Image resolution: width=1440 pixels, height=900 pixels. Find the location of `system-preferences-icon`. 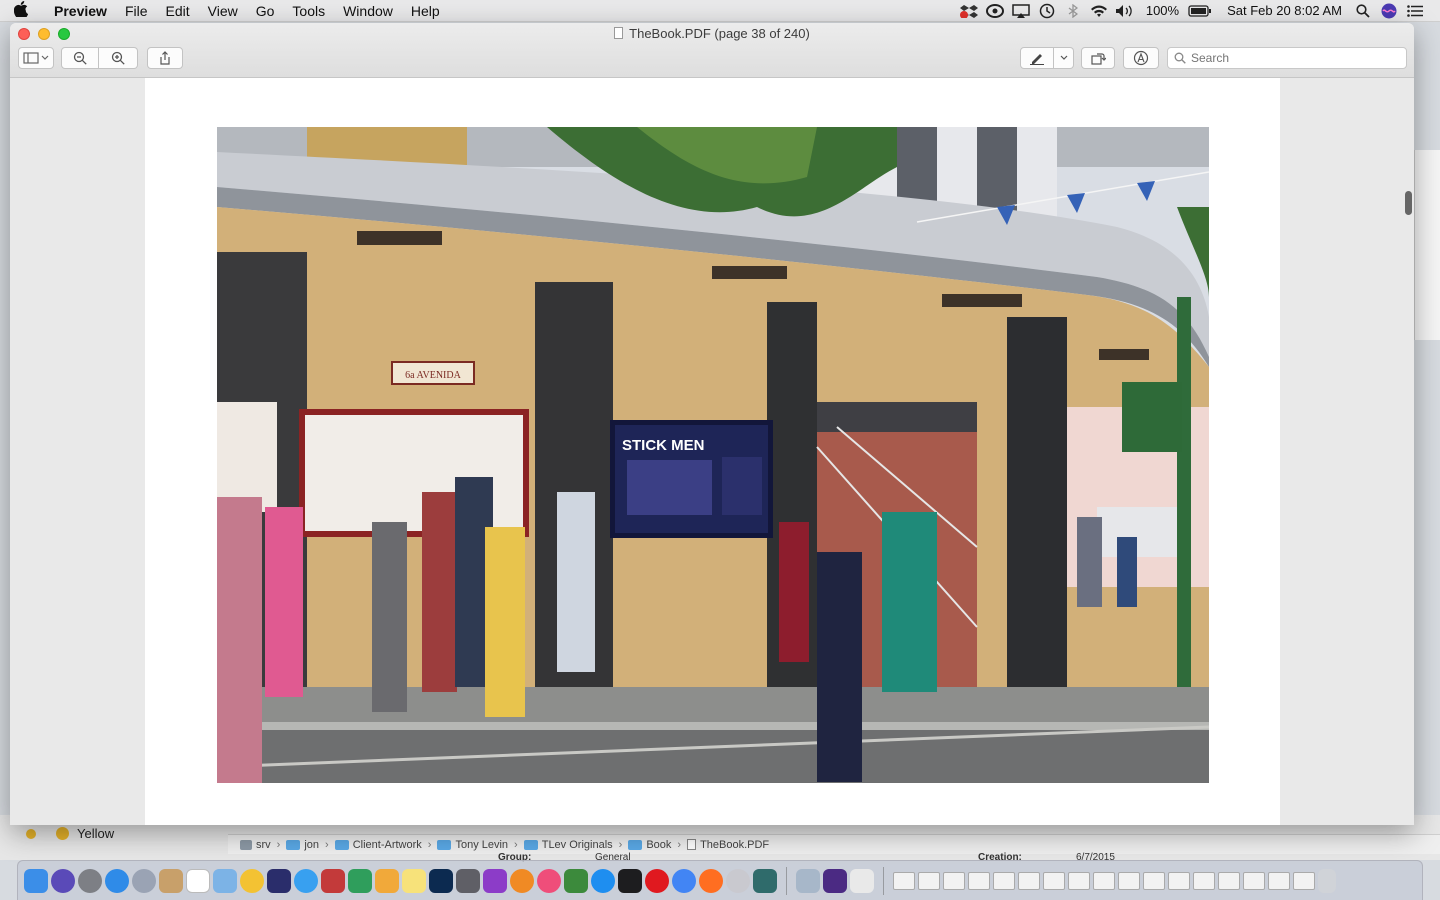

system-preferences-icon is located at coordinates (90, 880).